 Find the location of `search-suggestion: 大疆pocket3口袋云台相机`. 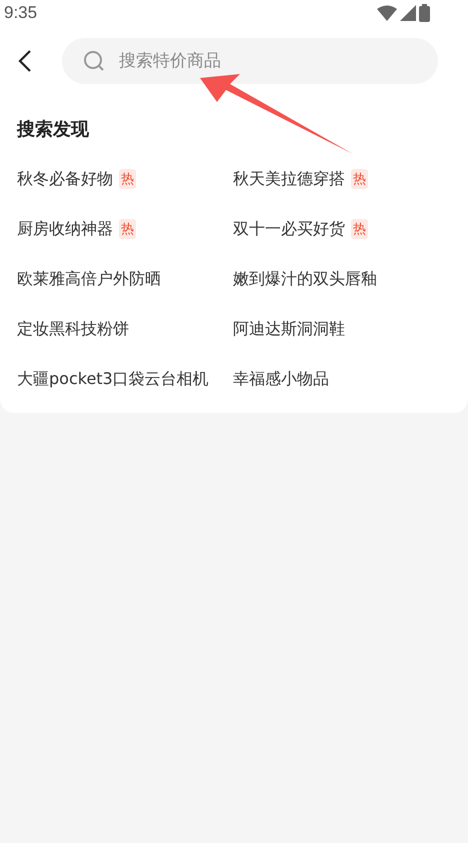

search-suggestion: 大疆pocket3口袋云台相机 is located at coordinates (113, 379).